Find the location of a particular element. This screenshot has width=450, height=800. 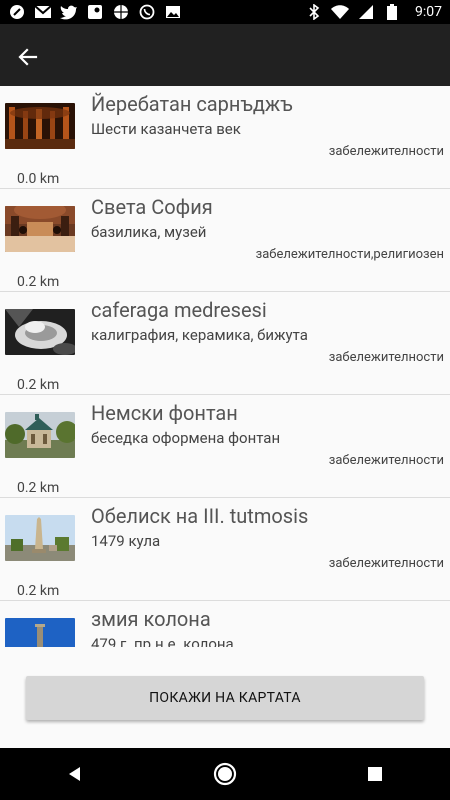

clock: 9:07 is located at coordinates (428, 12).